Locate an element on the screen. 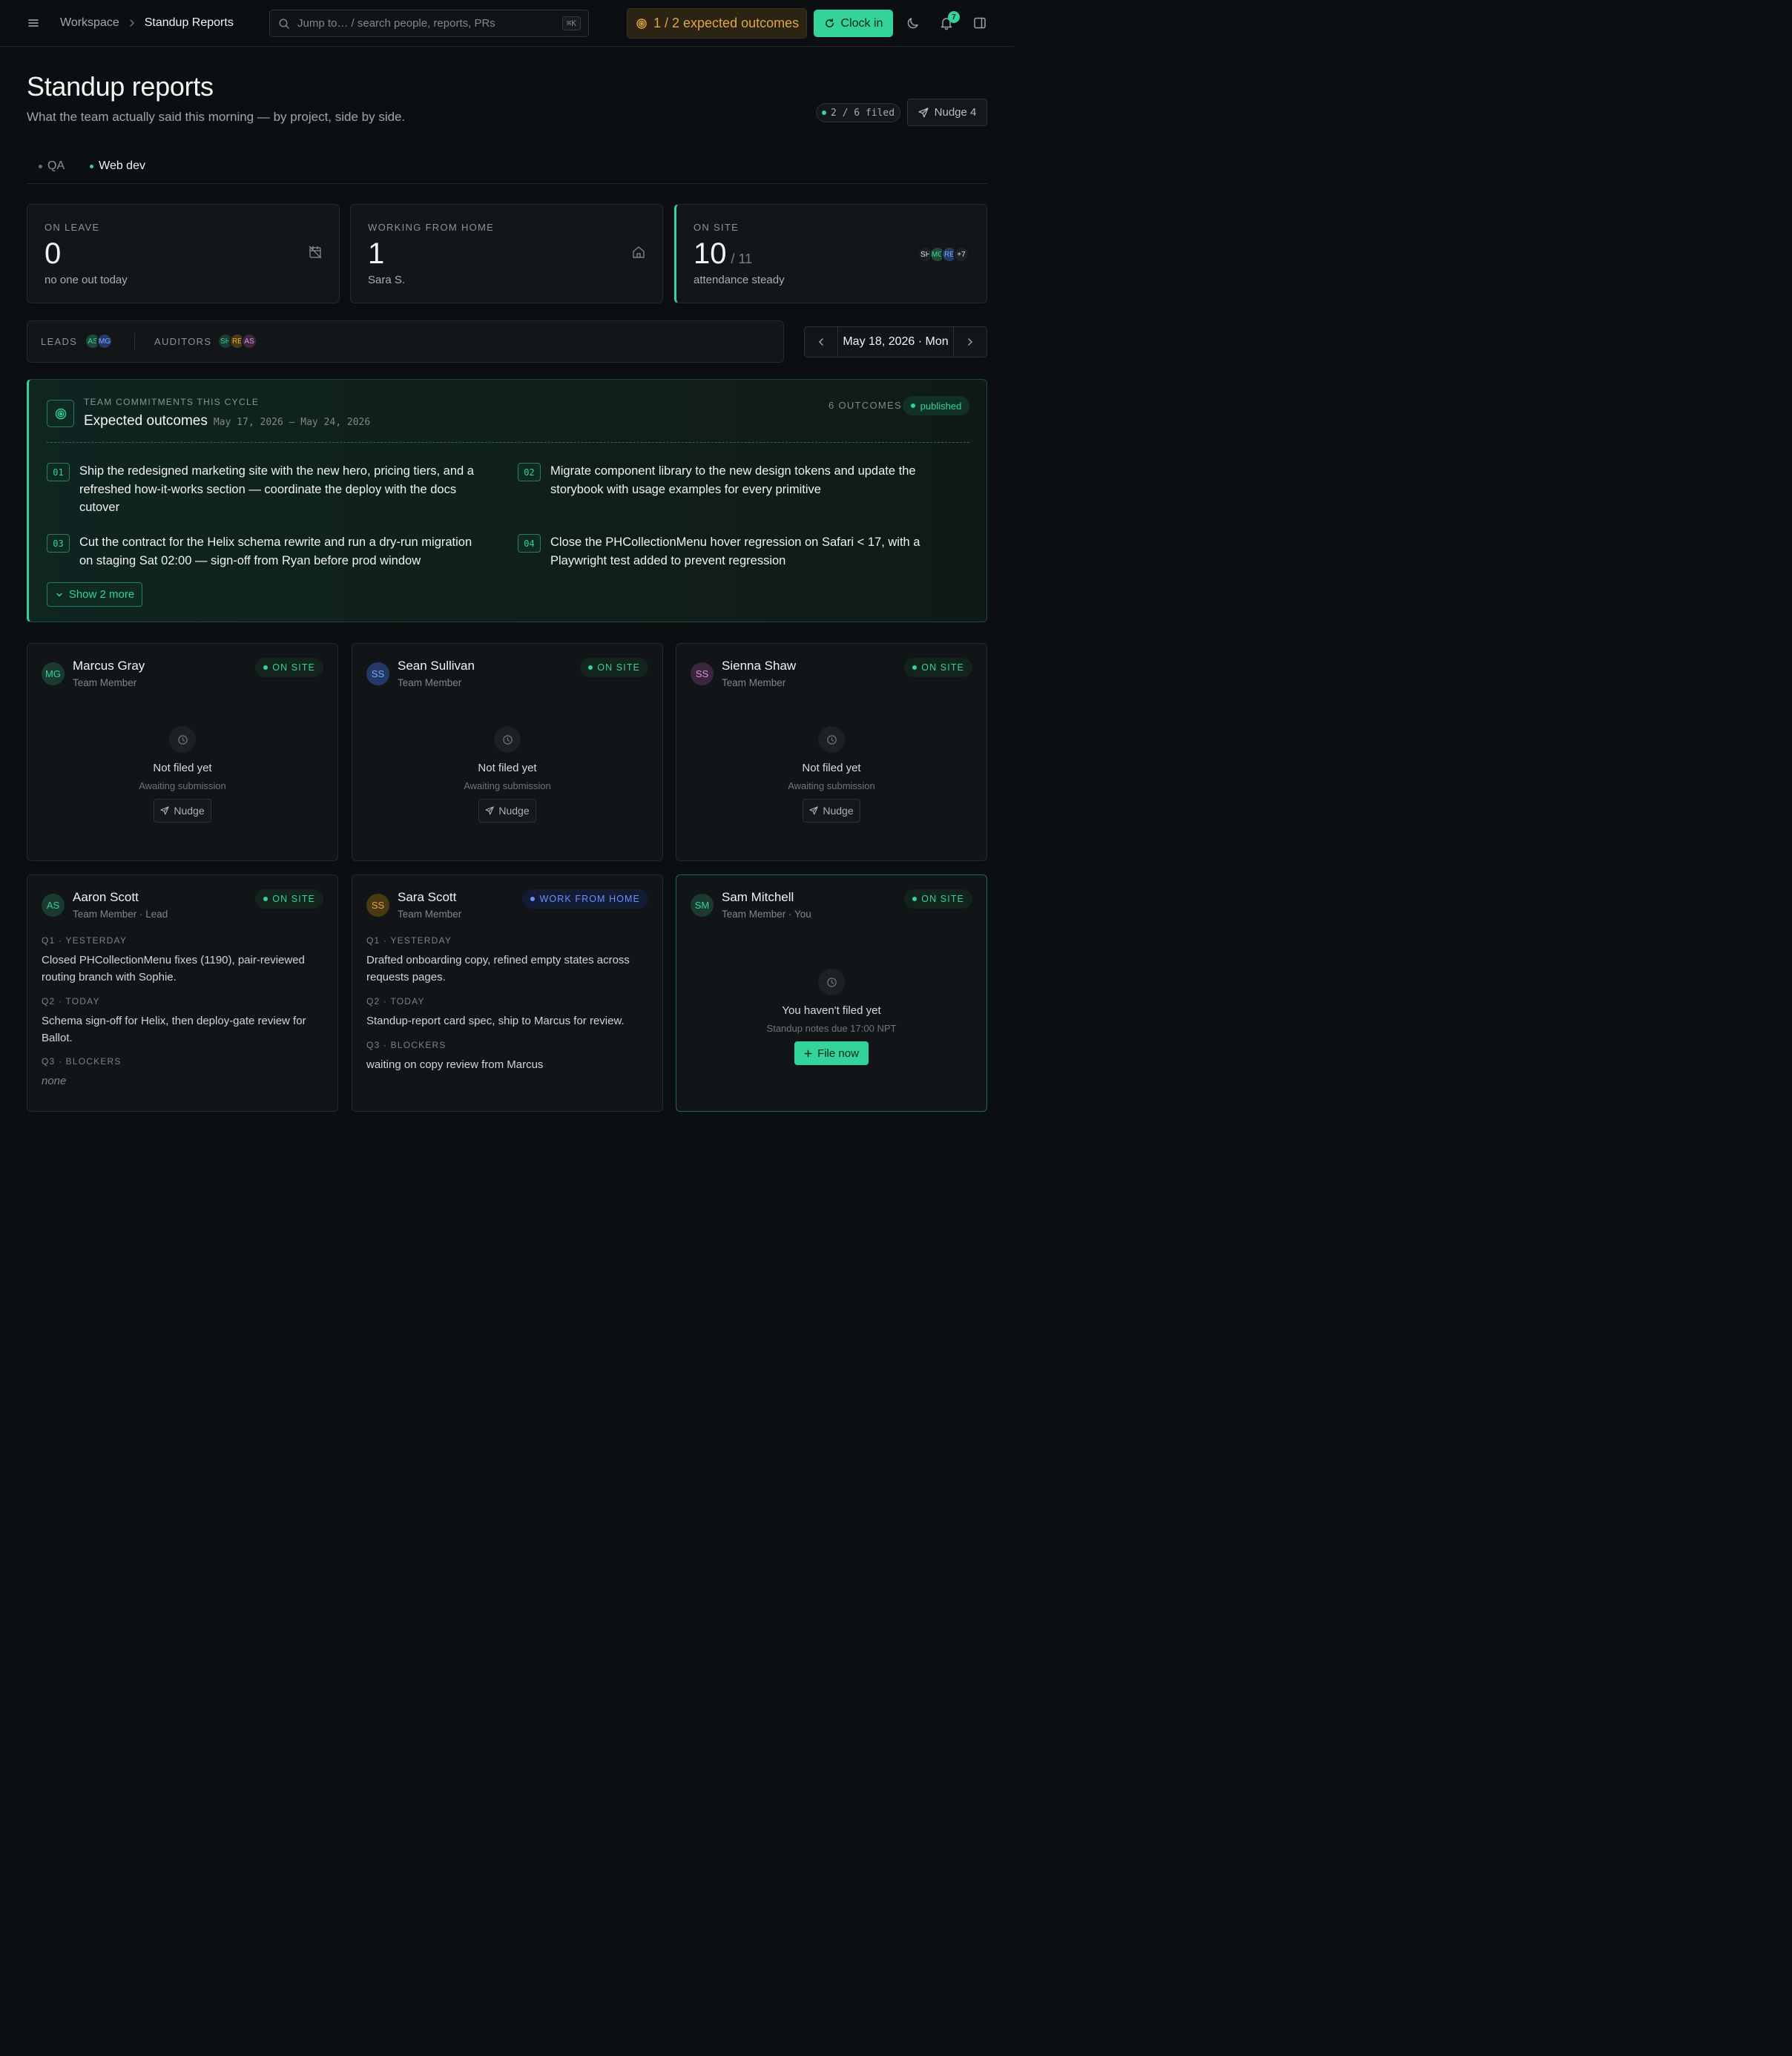 The height and width of the screenshot is (2056, 1792). calendar-off-icon is located at coordinates (315, 252).